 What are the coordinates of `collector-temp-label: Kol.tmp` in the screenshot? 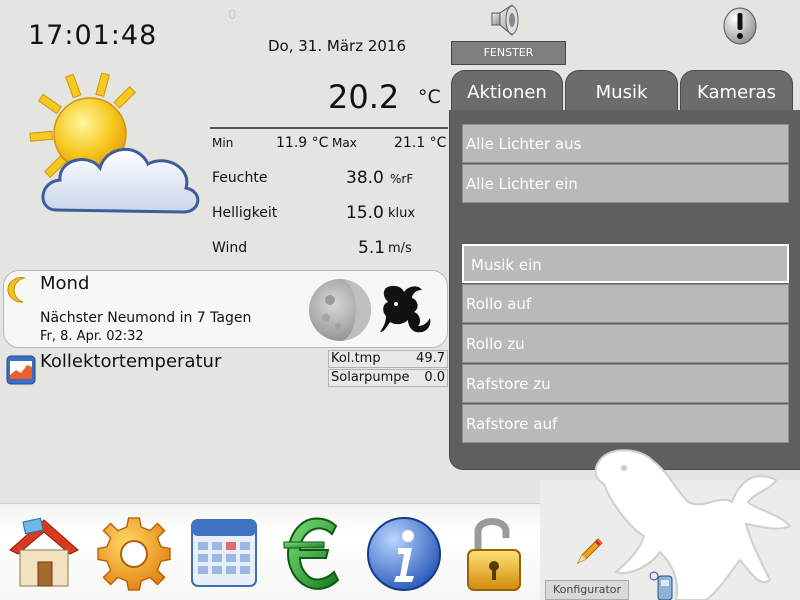 It's located at (356, 358).